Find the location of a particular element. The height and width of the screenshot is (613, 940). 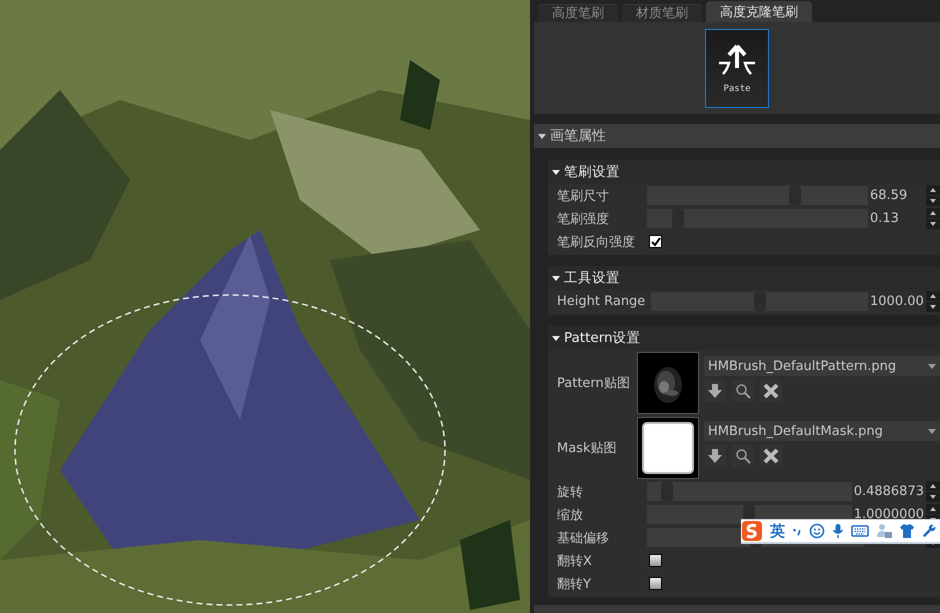

checkbox-label: 翻转X is located at coordinates (575, 561).